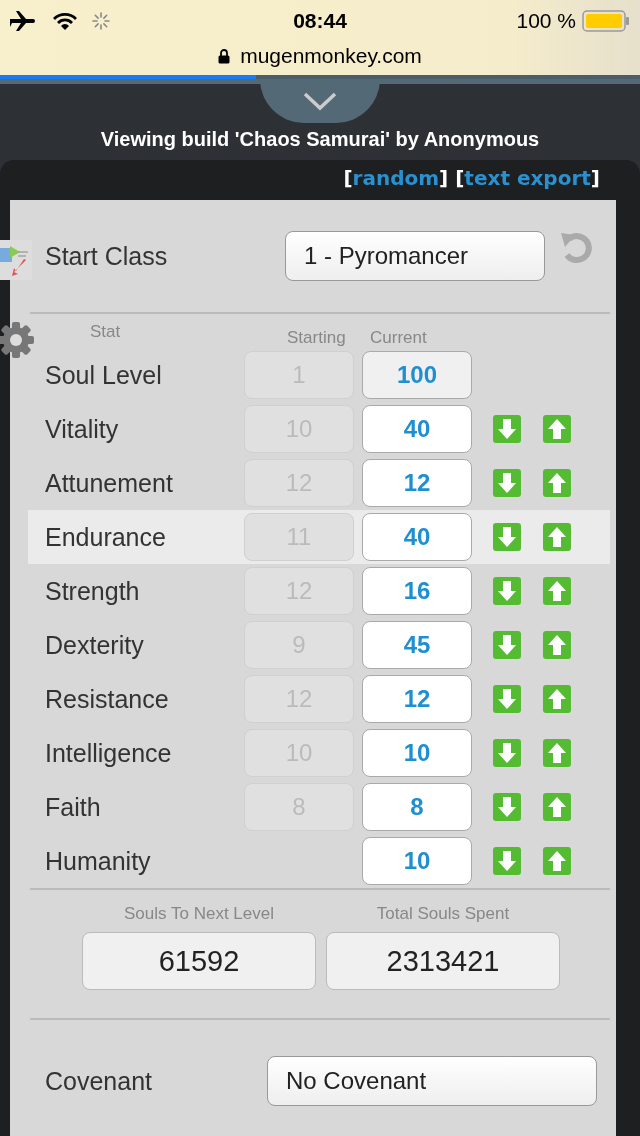  What do you see at coordinates (316, 338) in the screenshot?
I see `column-header: Starting` at bounding box center [316, 338].